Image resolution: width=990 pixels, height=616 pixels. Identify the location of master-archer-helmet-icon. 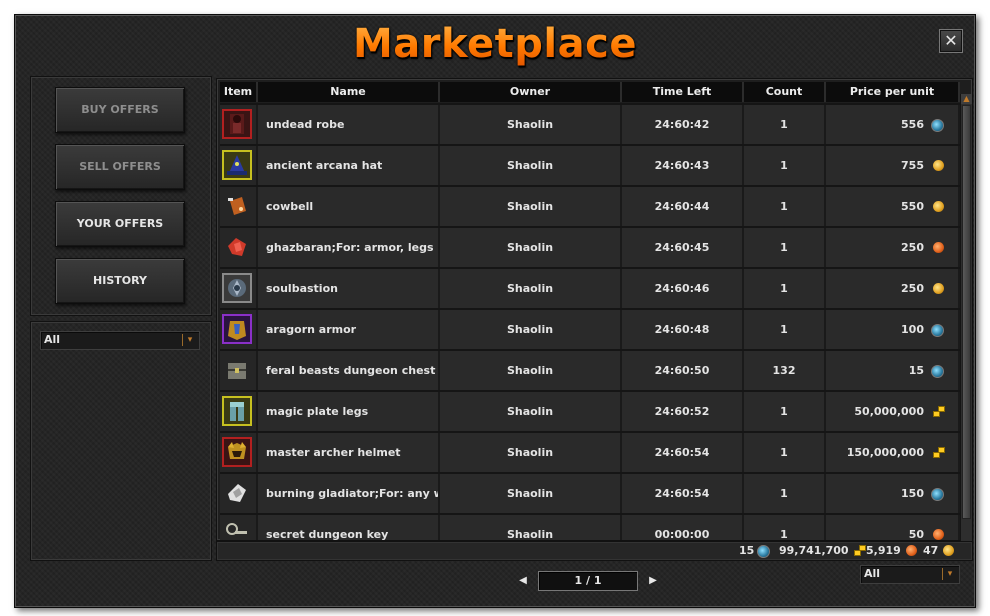
(237, 452).